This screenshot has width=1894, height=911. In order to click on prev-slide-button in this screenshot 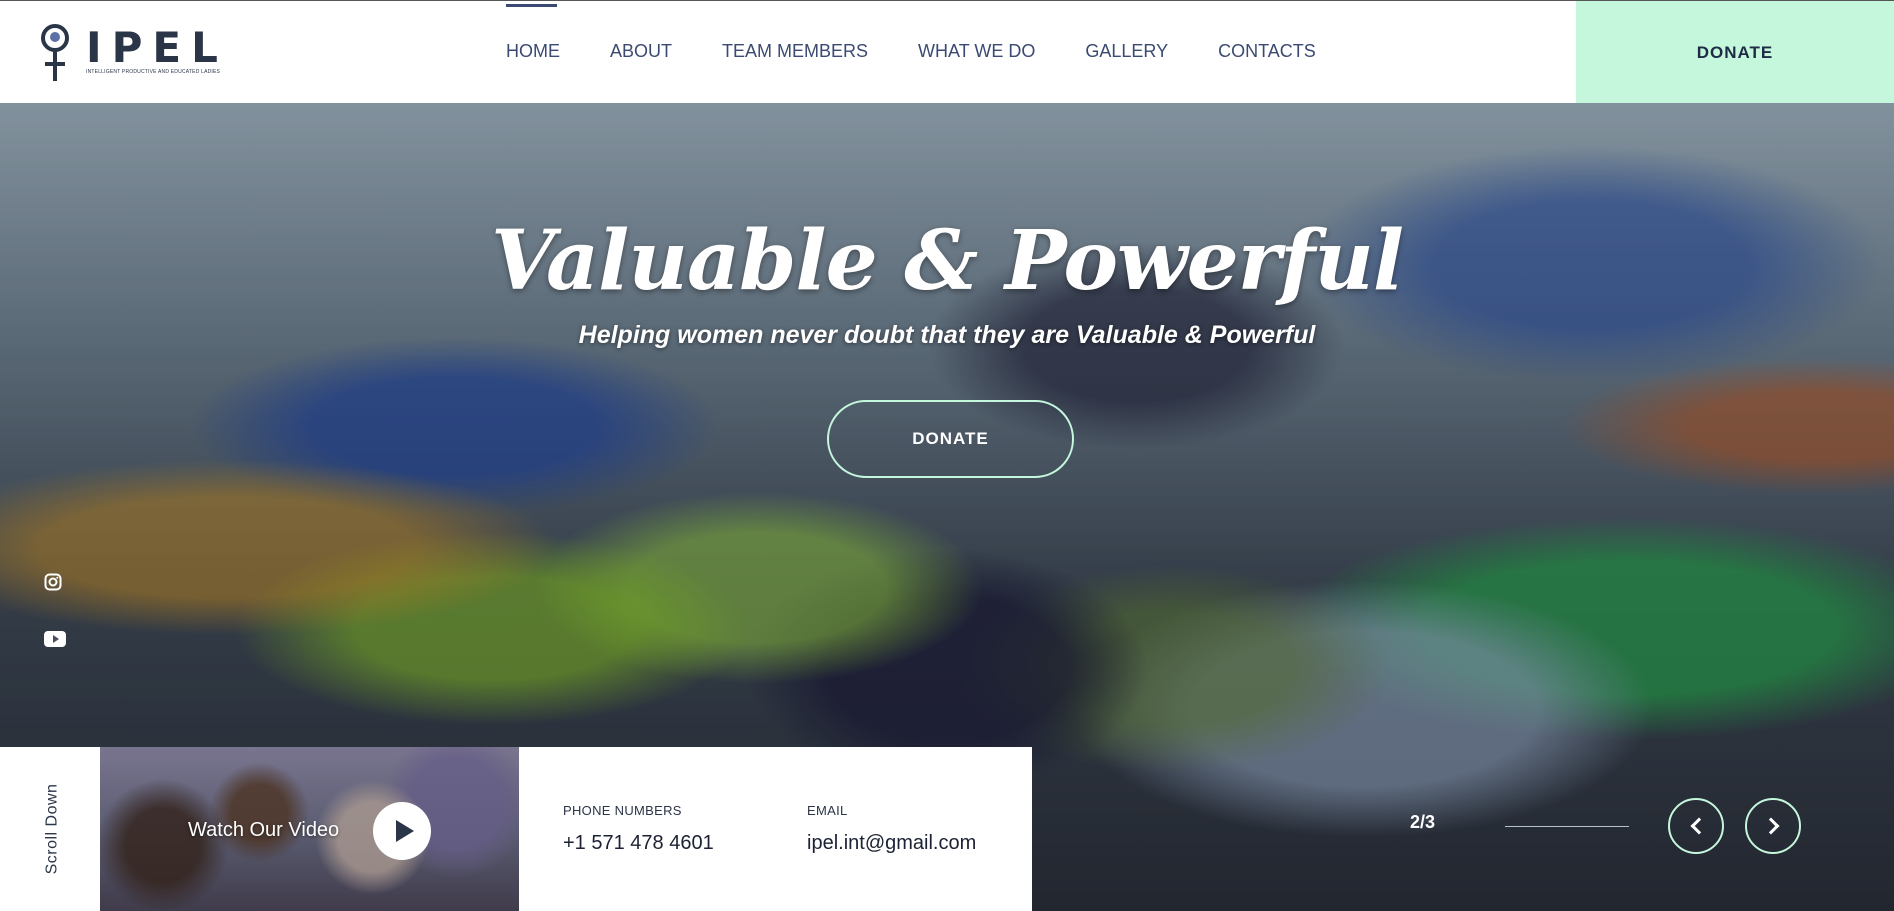, I will do `click(1696, 826)`.